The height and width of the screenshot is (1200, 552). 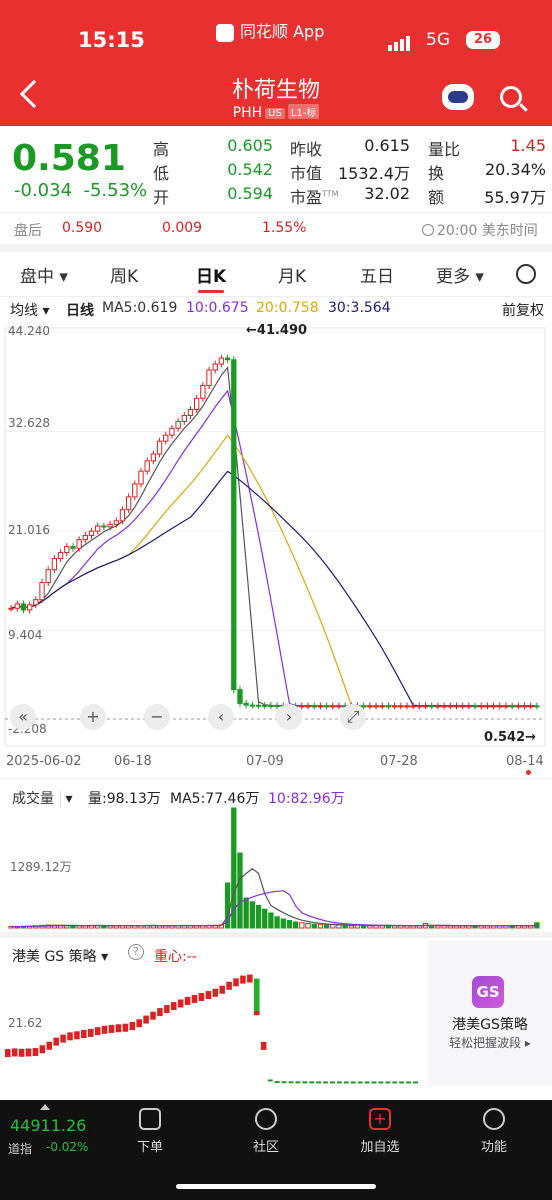 I want to click on chart-settings-icon, so click(x=526, y=274).